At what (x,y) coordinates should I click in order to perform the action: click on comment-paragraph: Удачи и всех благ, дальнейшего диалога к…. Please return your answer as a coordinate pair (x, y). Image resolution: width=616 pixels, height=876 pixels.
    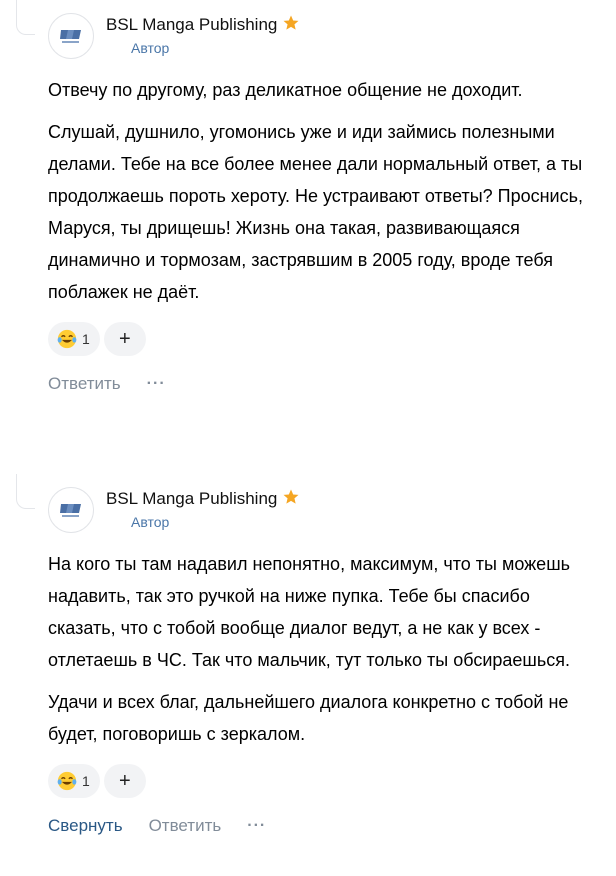
    Looking at the image, I should click on (308, 718).